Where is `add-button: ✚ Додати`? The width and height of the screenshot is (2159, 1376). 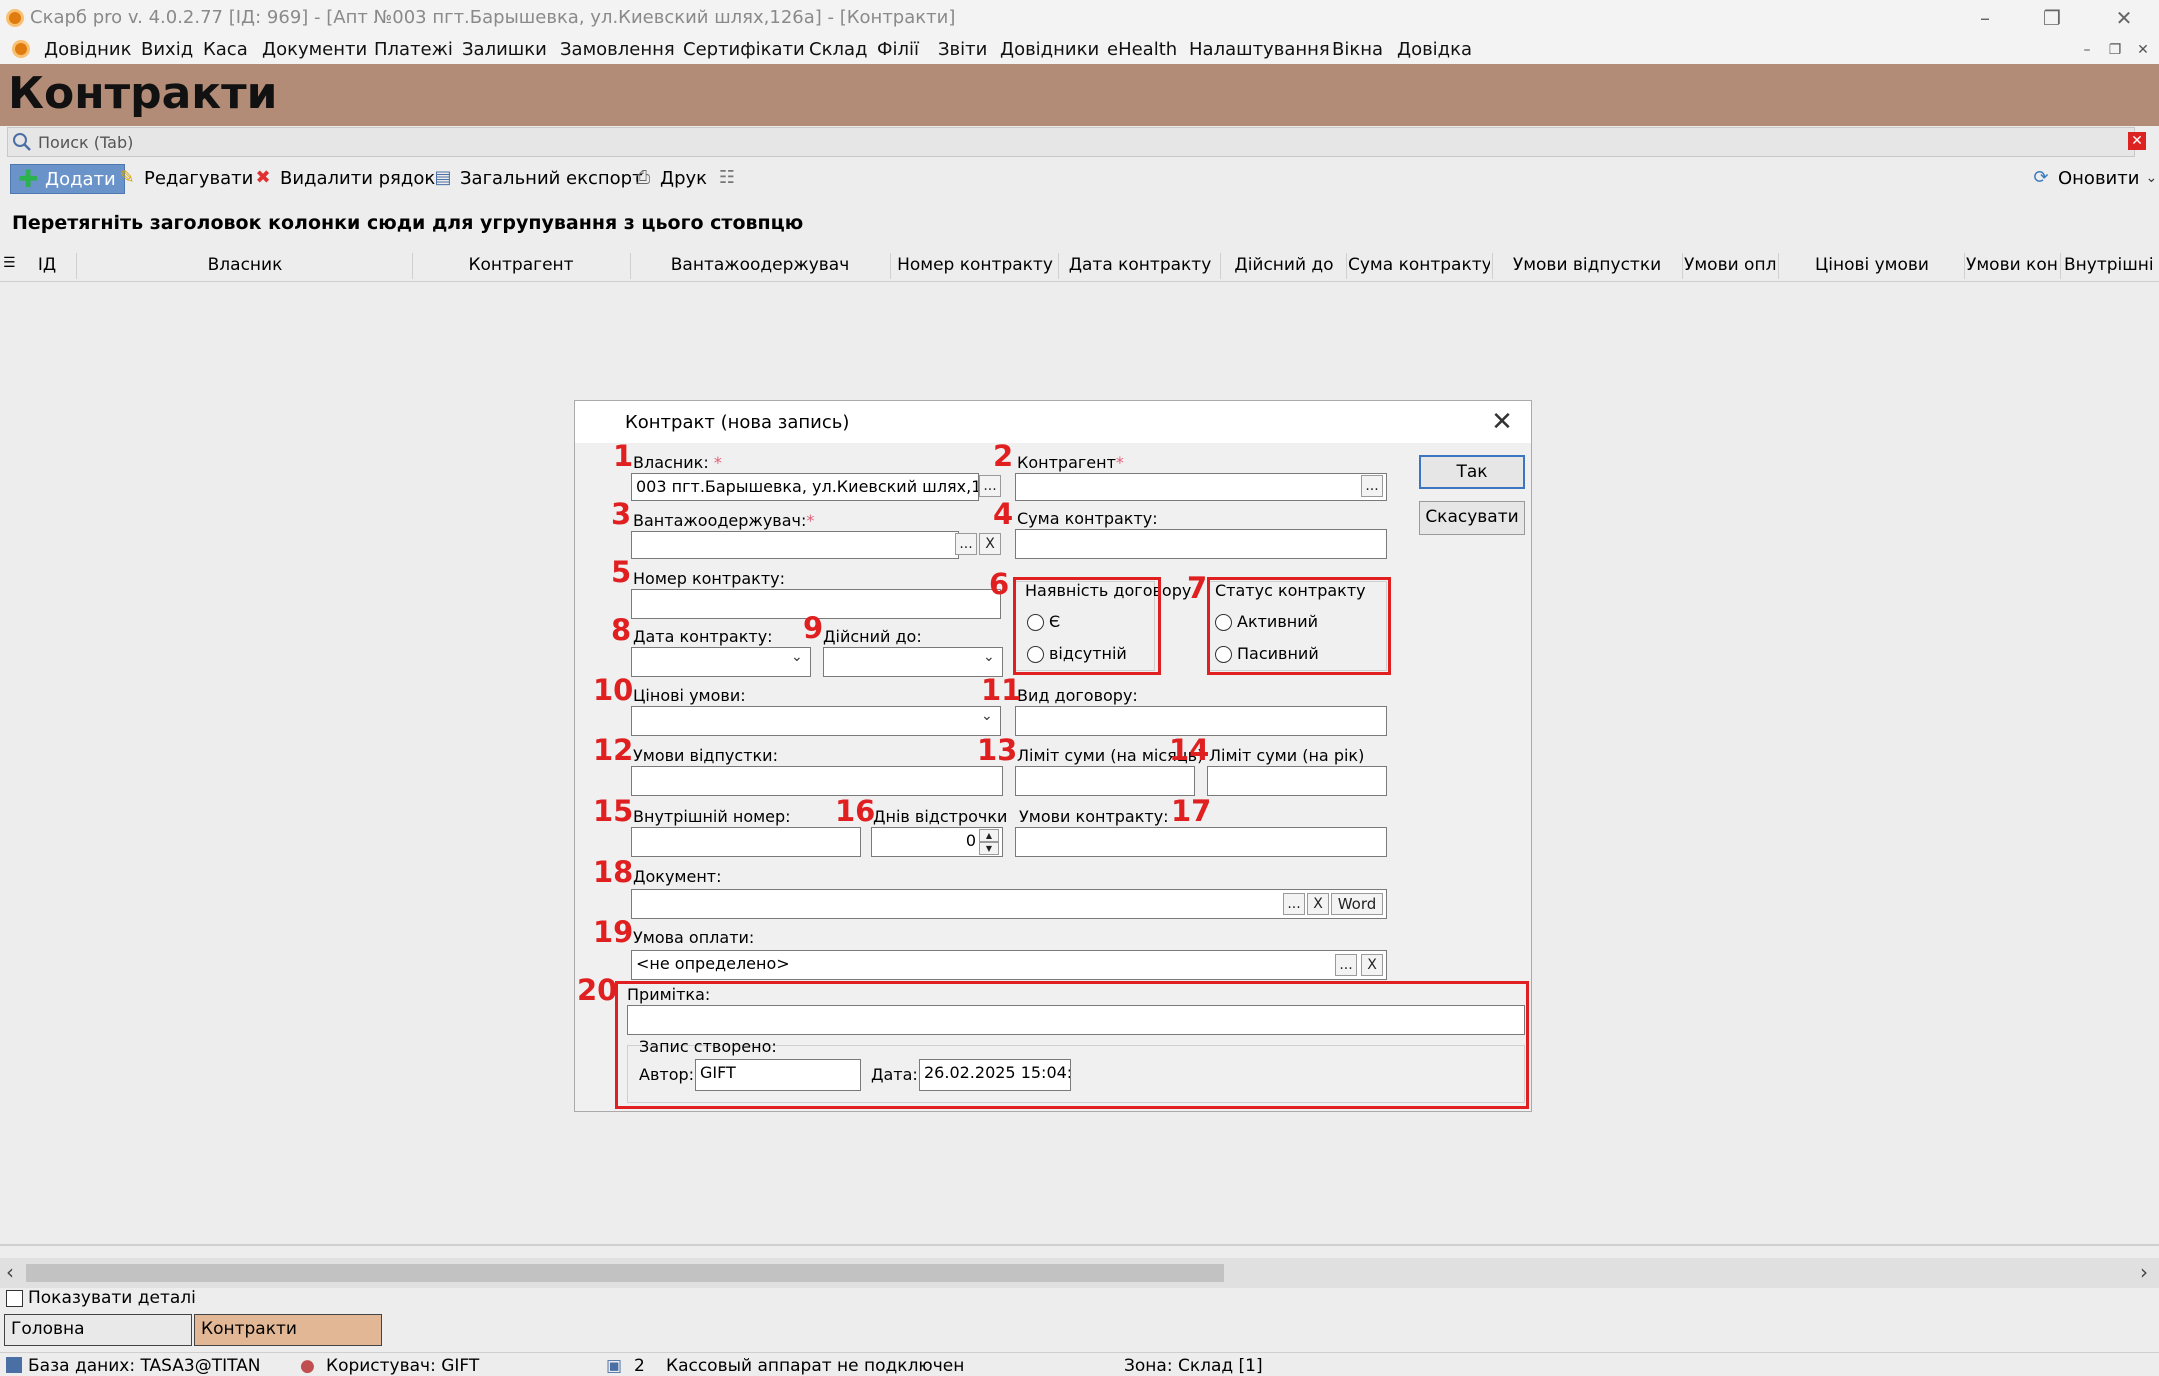 add-button: ✚ Додати is located at coordinates (67, 179).